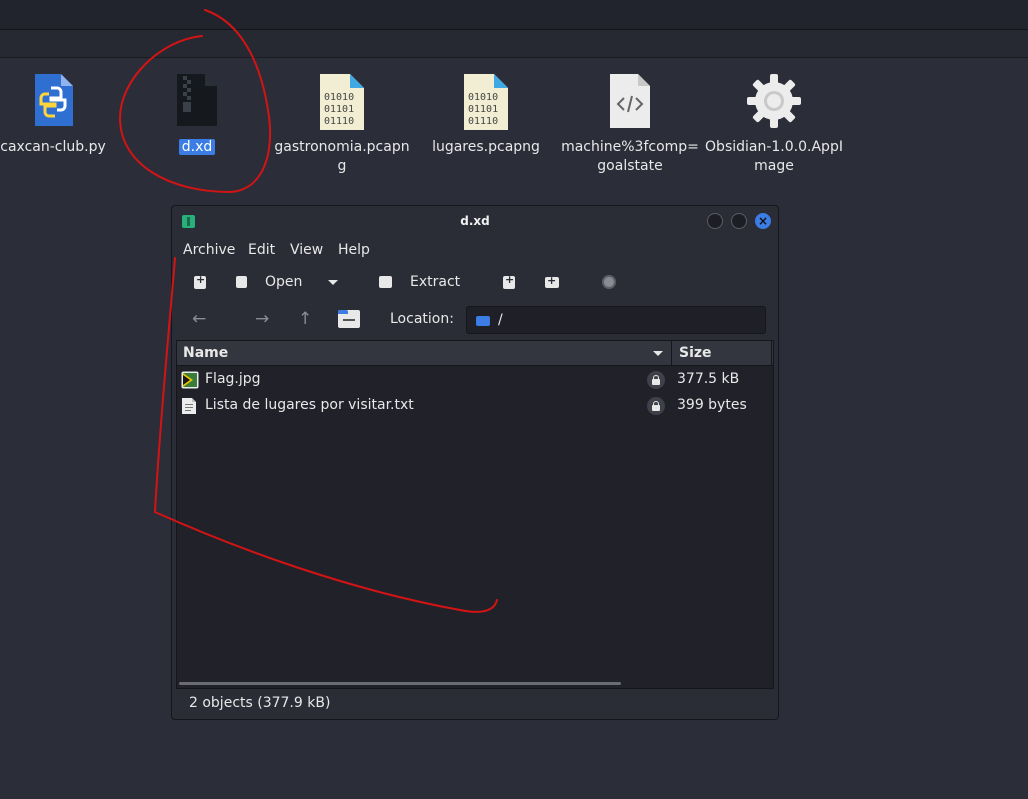  I want to click on code-file-icon, so click(630, 103).